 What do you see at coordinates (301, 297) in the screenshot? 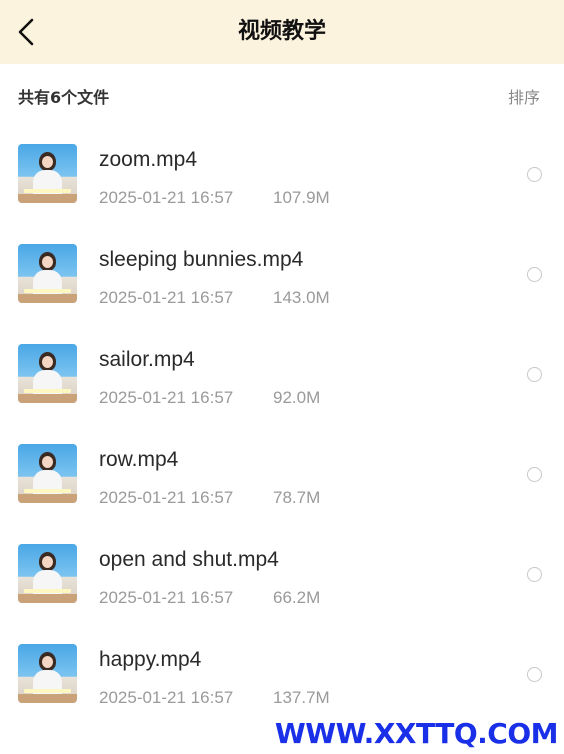
I see `file-size: 143.0M` at bounding box center [301, 297].